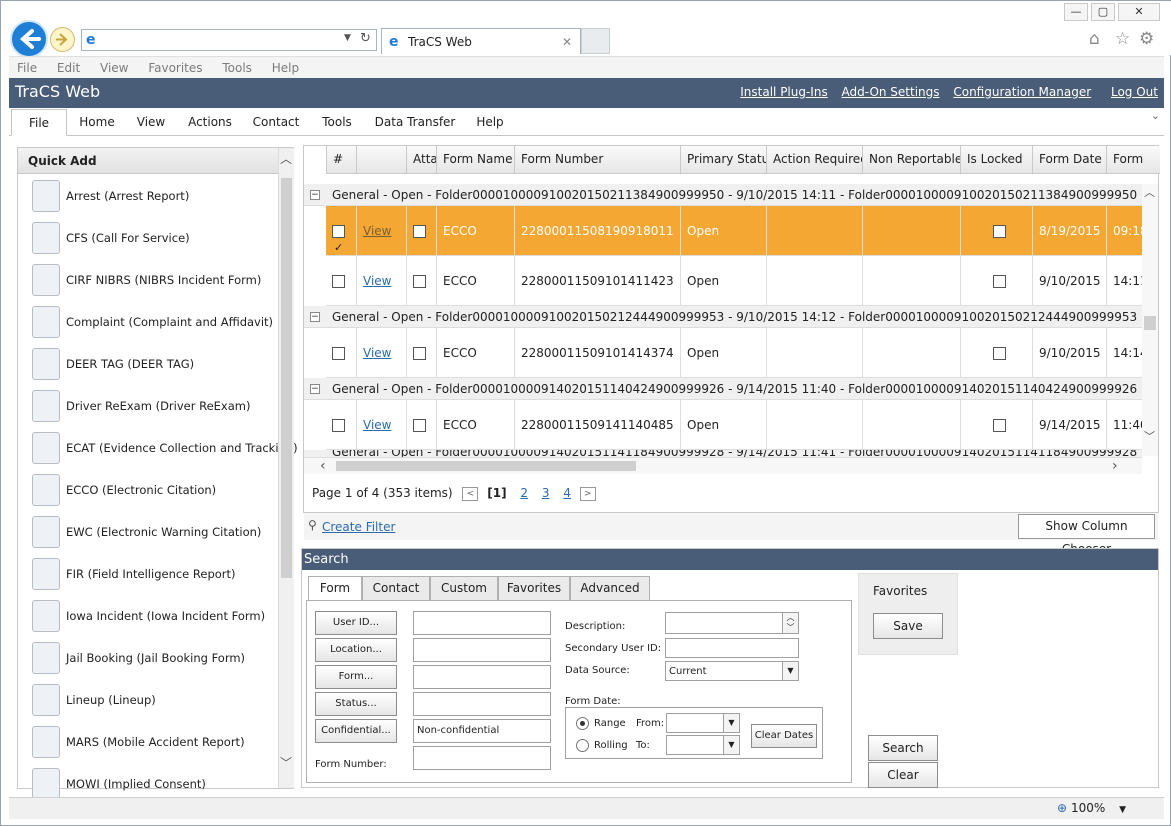  I want to click on app-menu-data-transfer: Data Transfer, so click(415, 122).